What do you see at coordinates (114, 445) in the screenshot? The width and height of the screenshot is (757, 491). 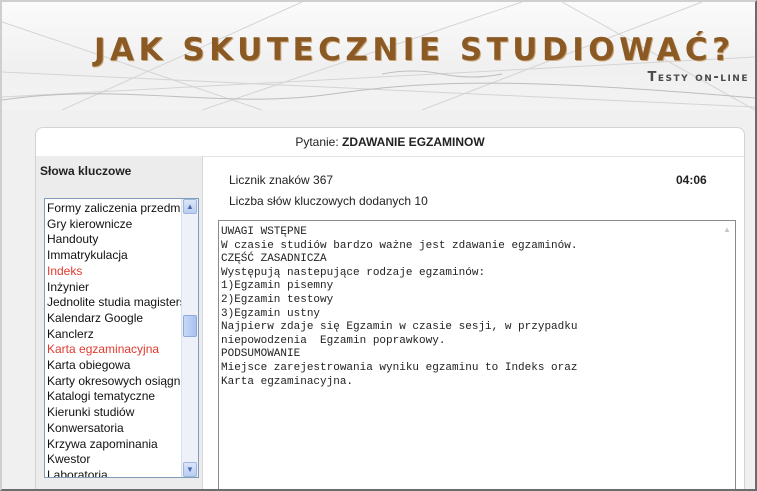 I see `keyword-item: Krzywa zapominania` at bounding box center [114, 445].